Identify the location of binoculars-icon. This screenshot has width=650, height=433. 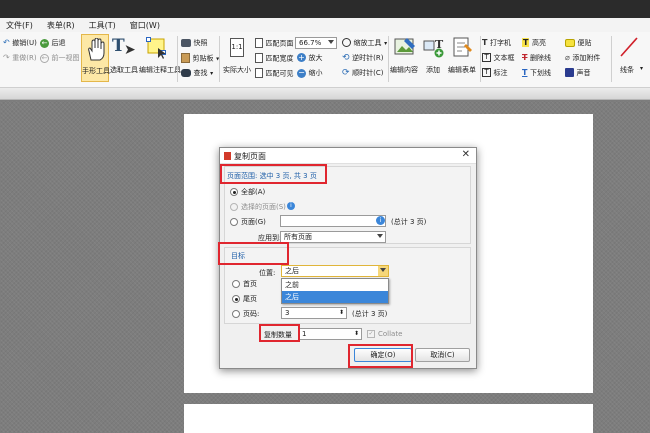
(186, 72).